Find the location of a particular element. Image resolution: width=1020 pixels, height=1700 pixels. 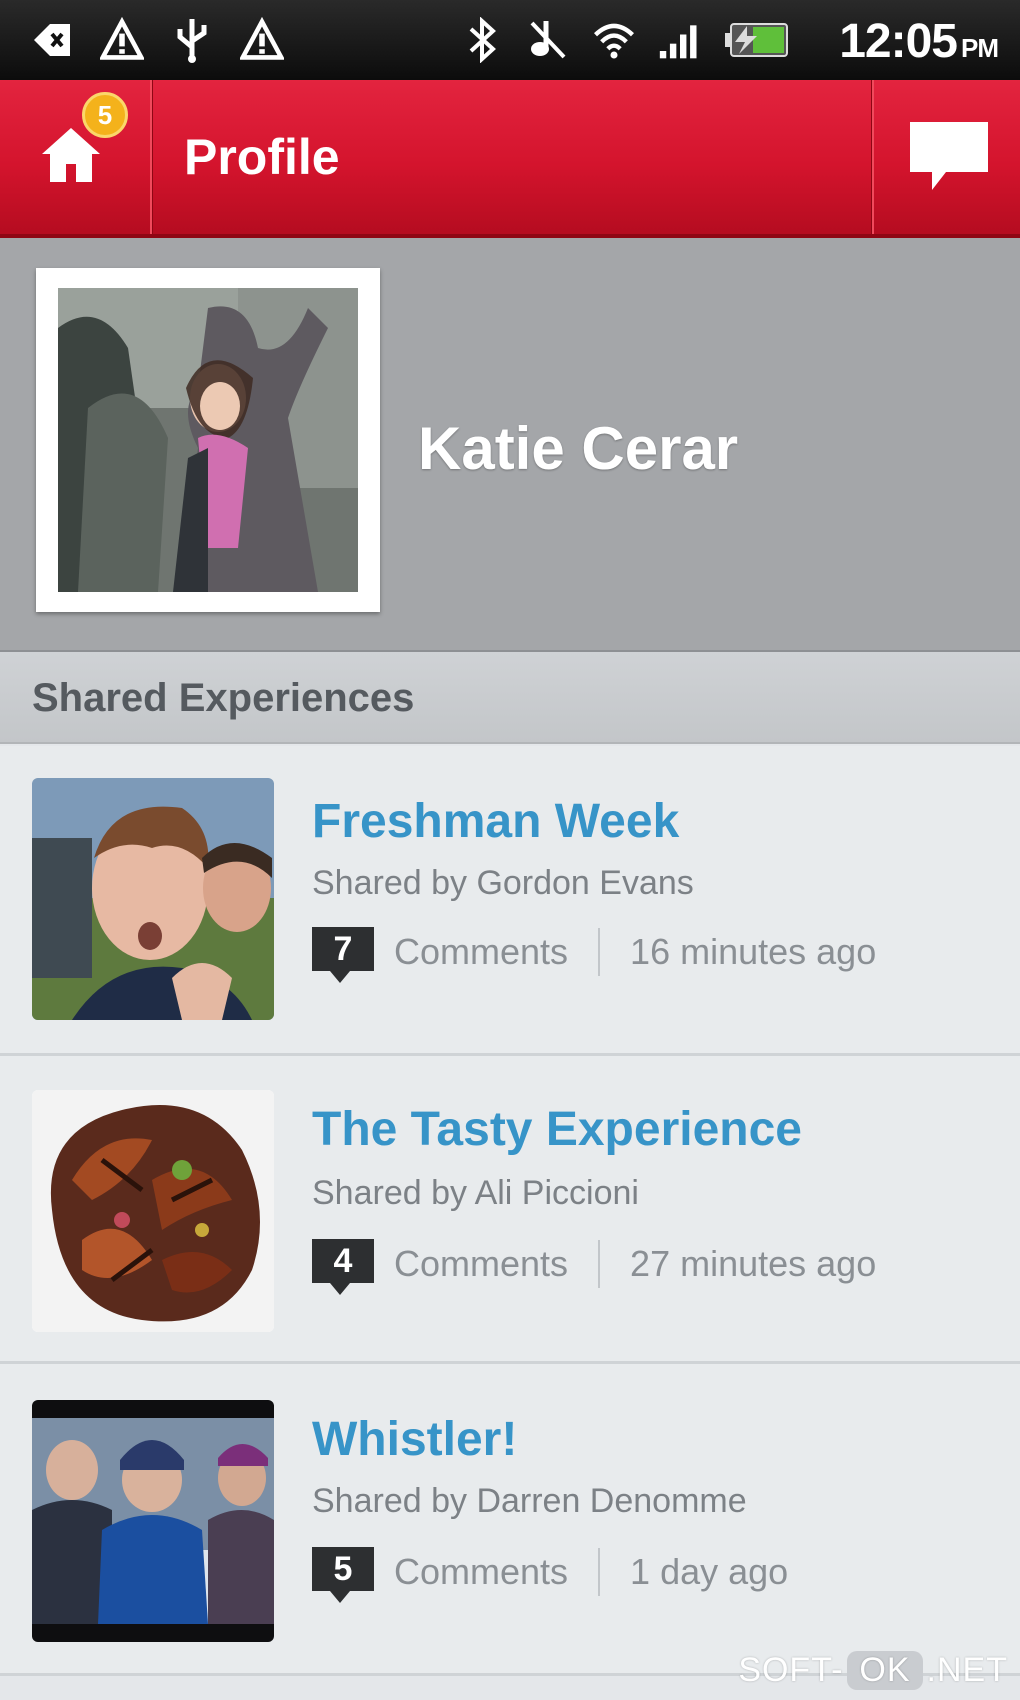

clock: 12:05 PM is located at coordinates (919, 41).